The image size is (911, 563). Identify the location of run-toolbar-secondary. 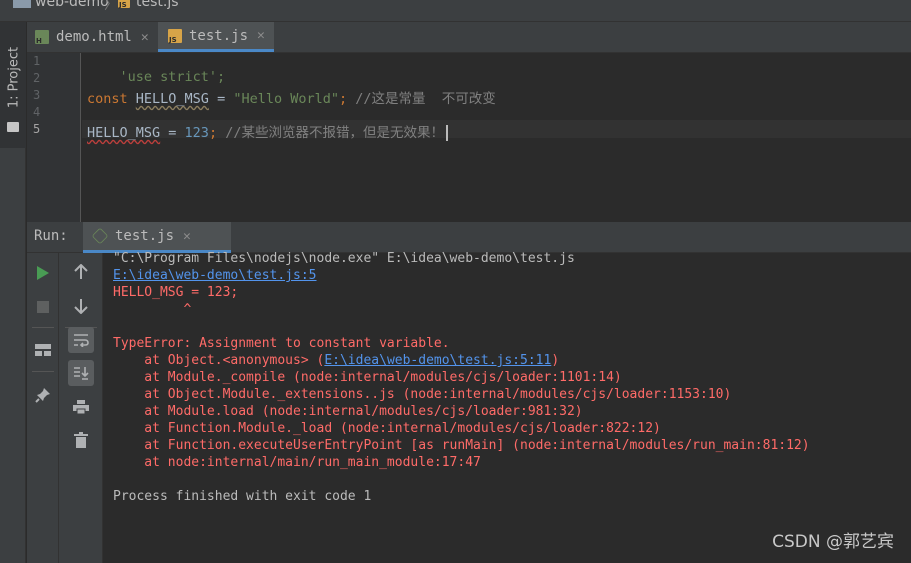
(81, 408).